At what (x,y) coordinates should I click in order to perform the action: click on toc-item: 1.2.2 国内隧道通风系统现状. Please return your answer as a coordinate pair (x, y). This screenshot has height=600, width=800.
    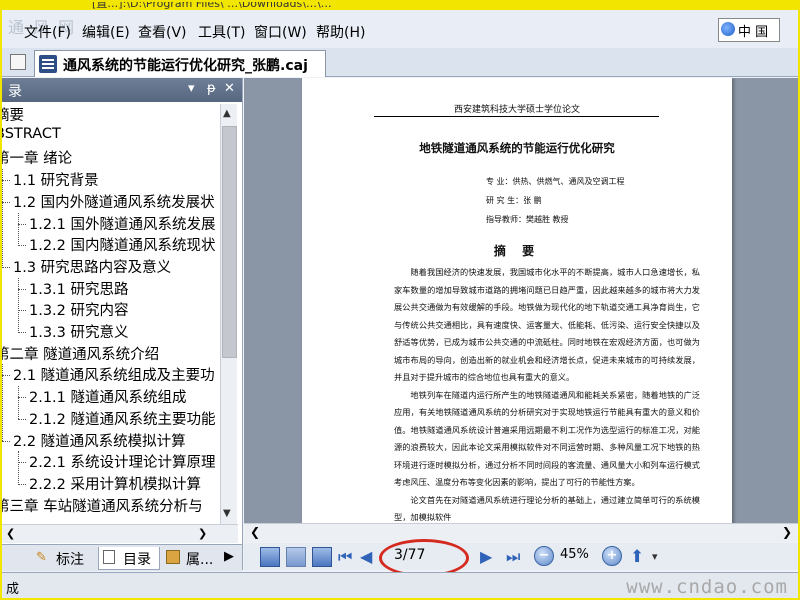
    Looking at the image, I should click on (122, 244).